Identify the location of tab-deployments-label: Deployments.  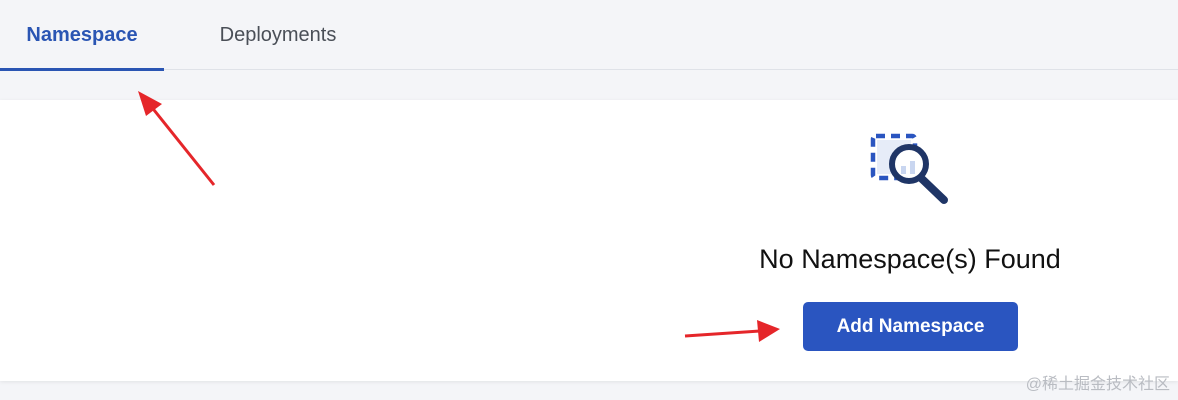
(278, 34).